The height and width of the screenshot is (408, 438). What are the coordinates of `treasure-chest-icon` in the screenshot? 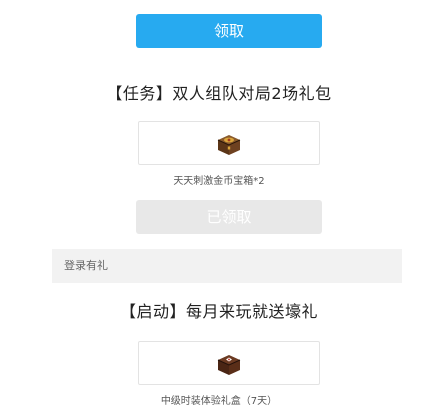 It's located at (229, 145).